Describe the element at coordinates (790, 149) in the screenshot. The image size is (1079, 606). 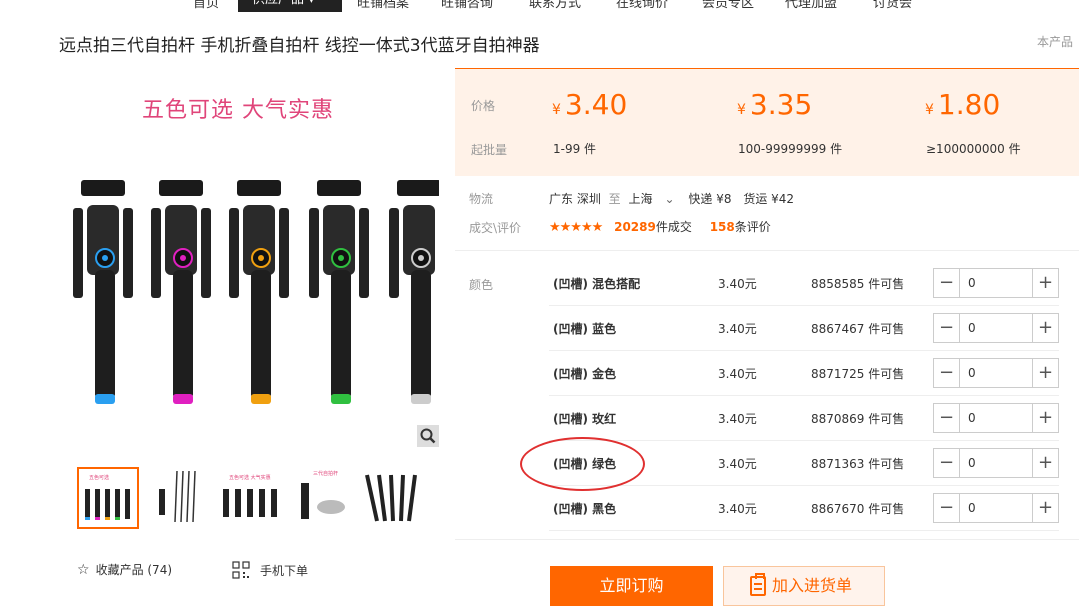
I see `qty-range-2: 100-99999999 件` at that location.